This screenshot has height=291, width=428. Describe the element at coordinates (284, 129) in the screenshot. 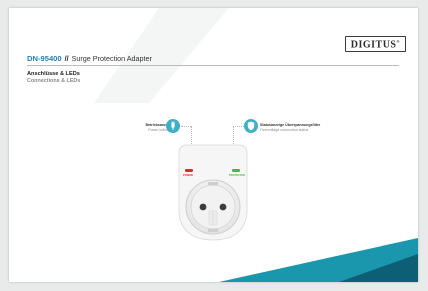

I see `callout-label-english: Overvoltage connection status` at that location.